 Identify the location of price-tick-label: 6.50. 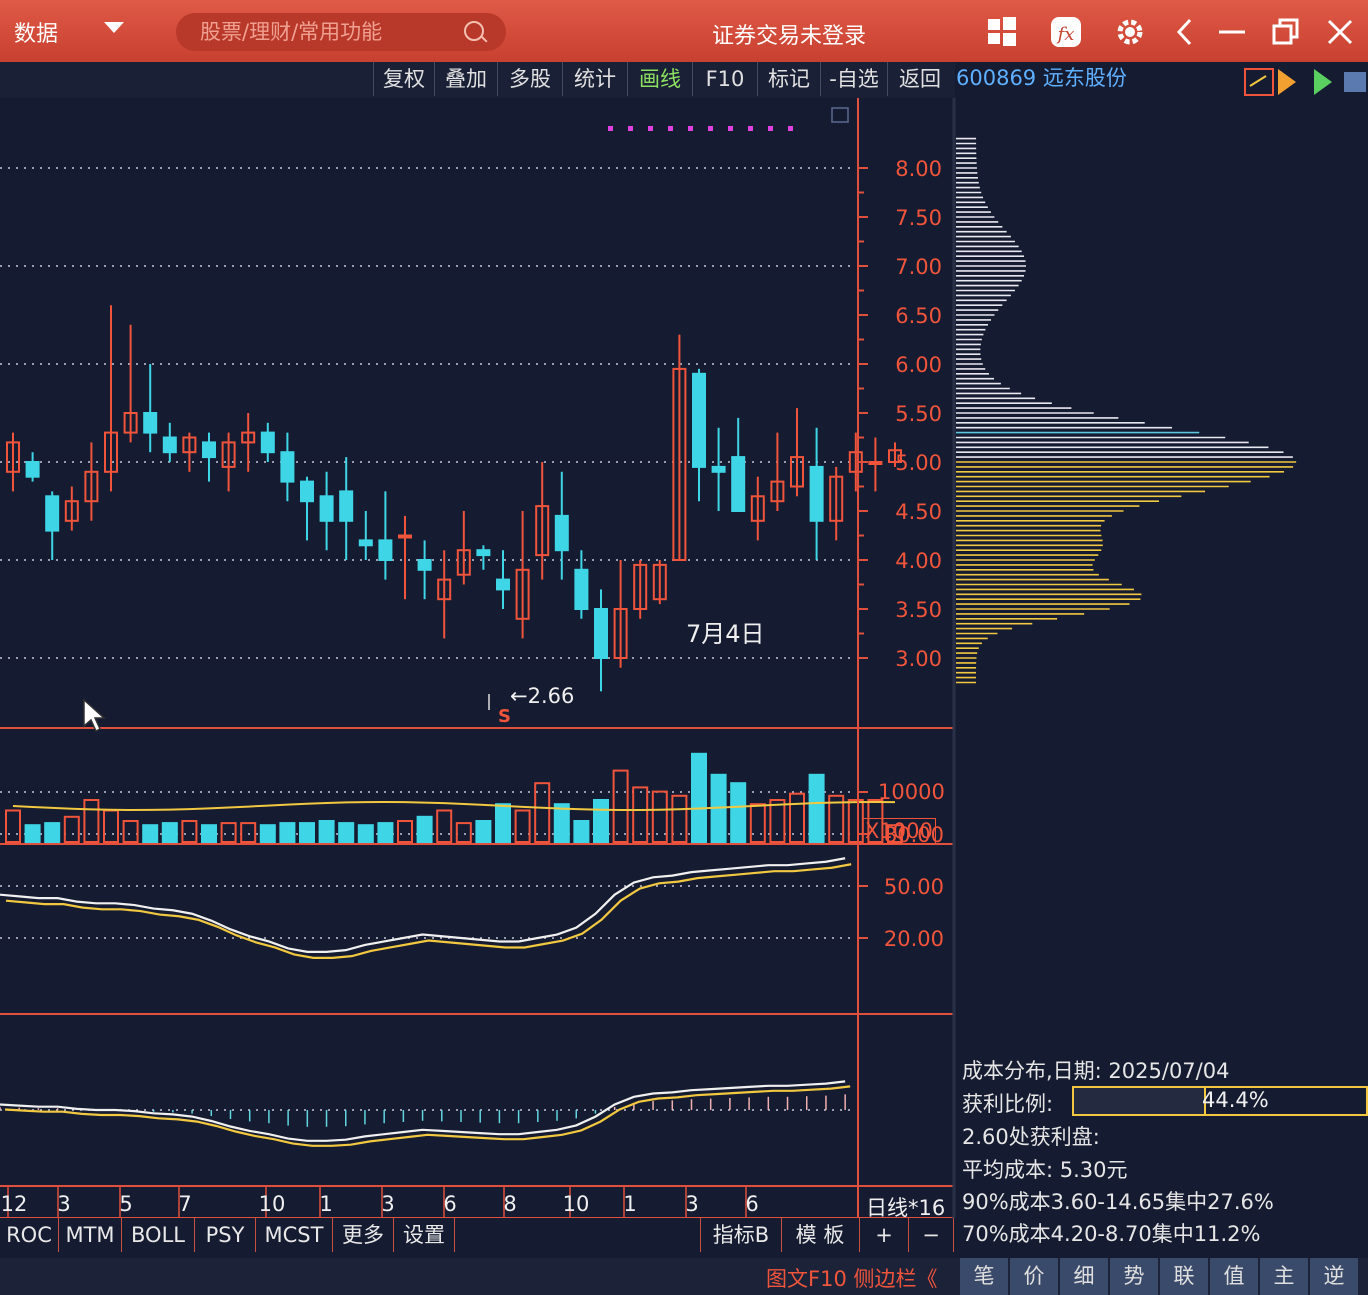
(918, 316).